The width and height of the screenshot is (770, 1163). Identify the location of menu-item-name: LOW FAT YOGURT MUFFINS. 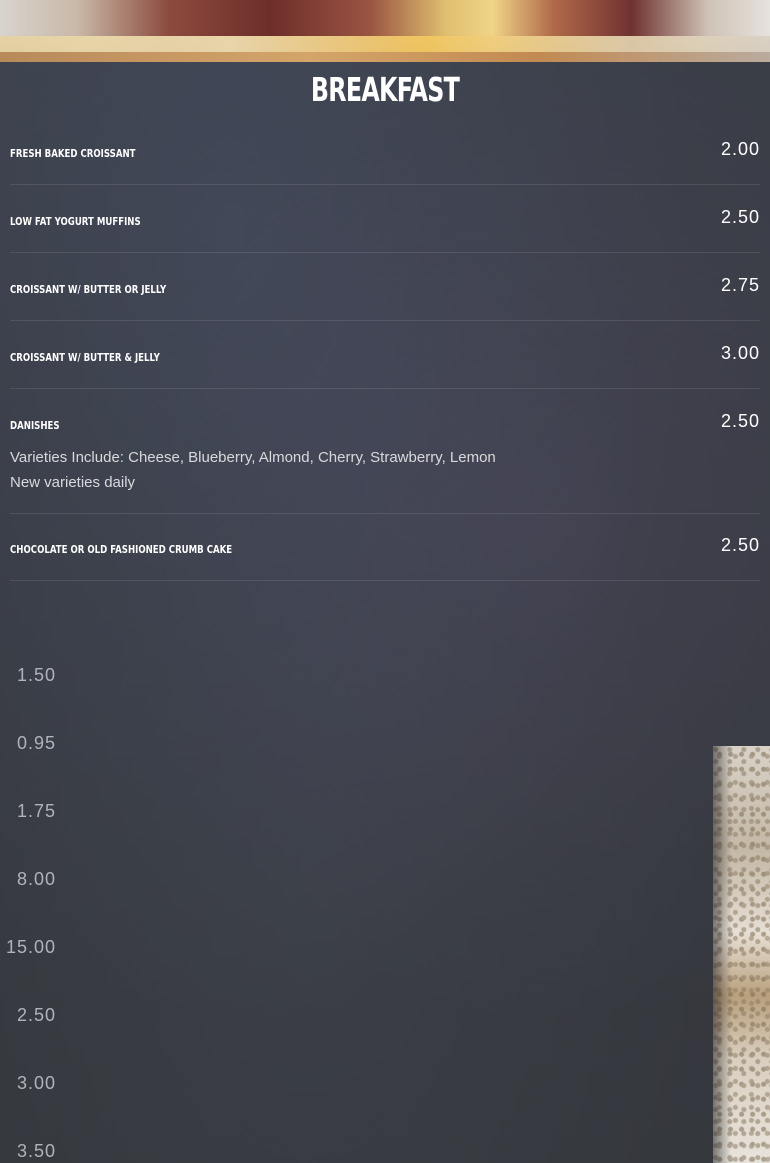
(75, 221).